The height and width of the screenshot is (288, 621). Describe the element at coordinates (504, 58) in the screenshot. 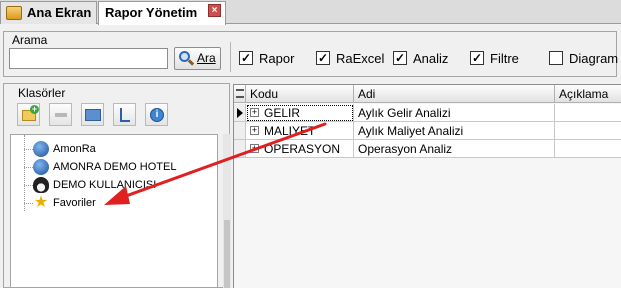

I see `filter-filtre-label: Filtre` at that location.